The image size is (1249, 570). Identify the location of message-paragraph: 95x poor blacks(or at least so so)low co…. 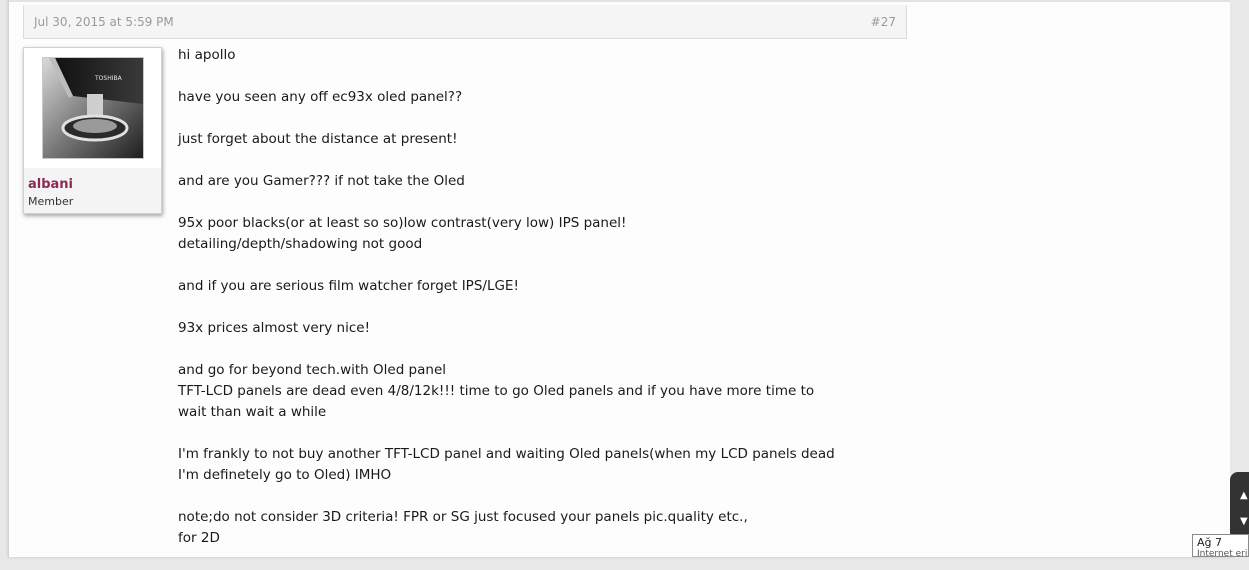
(402, 233).